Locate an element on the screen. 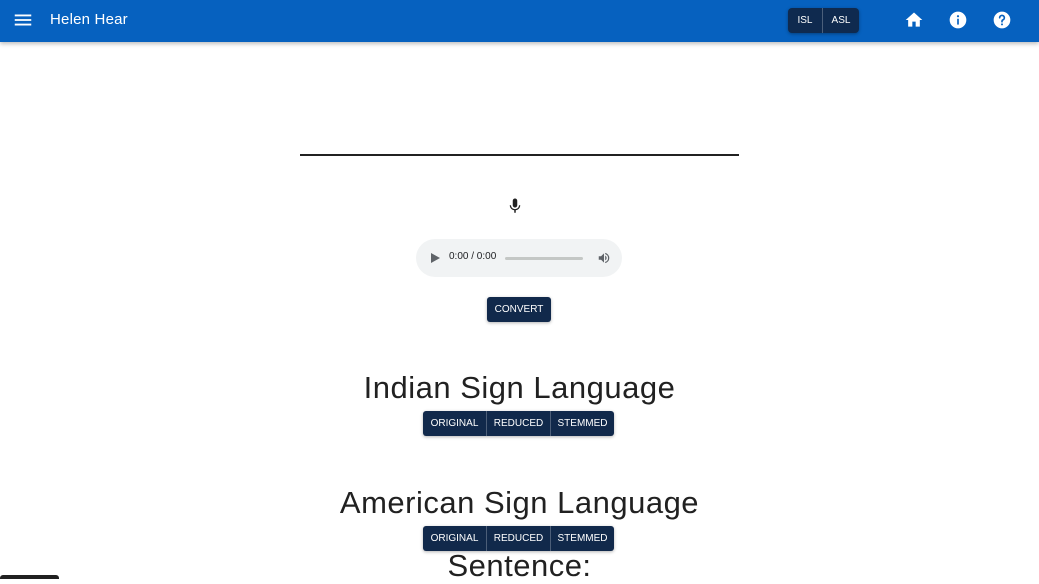 The image size is (1039, 584). home-icon is located at coordinates (914, 20).